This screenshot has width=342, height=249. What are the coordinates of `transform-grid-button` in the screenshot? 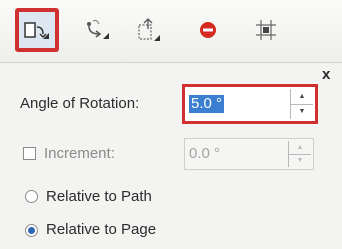 It's located at (266, 30).